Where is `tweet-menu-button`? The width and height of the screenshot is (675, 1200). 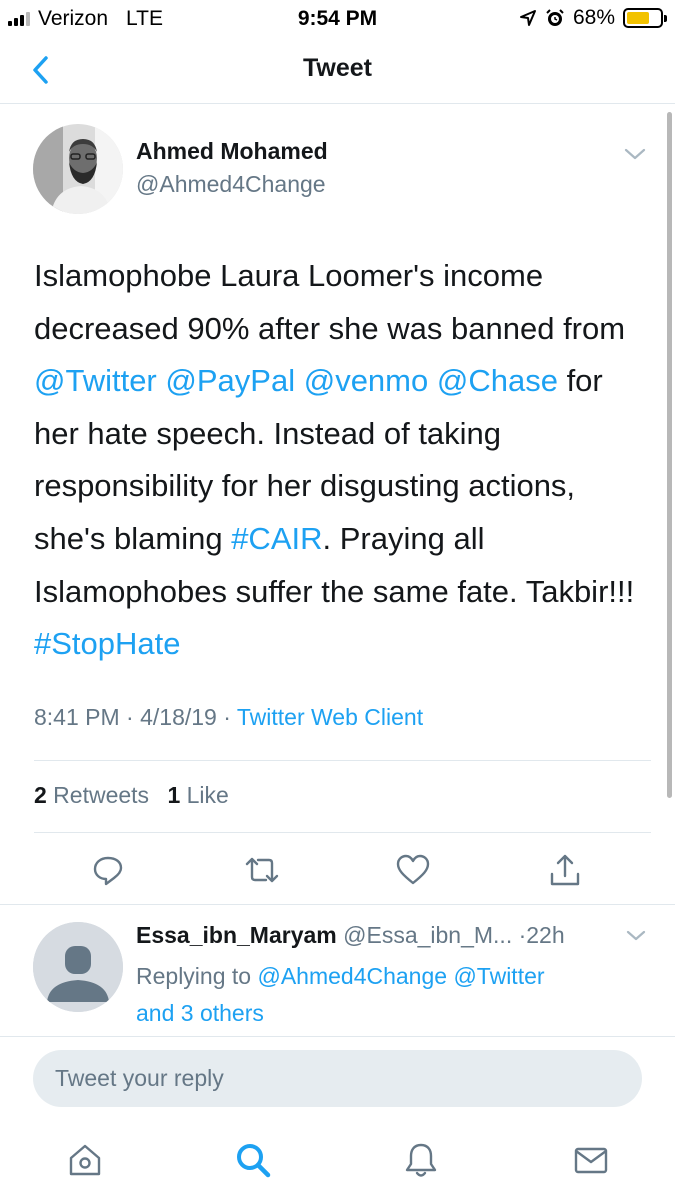
tweet-menu-button is located at coordinates (635, 154).